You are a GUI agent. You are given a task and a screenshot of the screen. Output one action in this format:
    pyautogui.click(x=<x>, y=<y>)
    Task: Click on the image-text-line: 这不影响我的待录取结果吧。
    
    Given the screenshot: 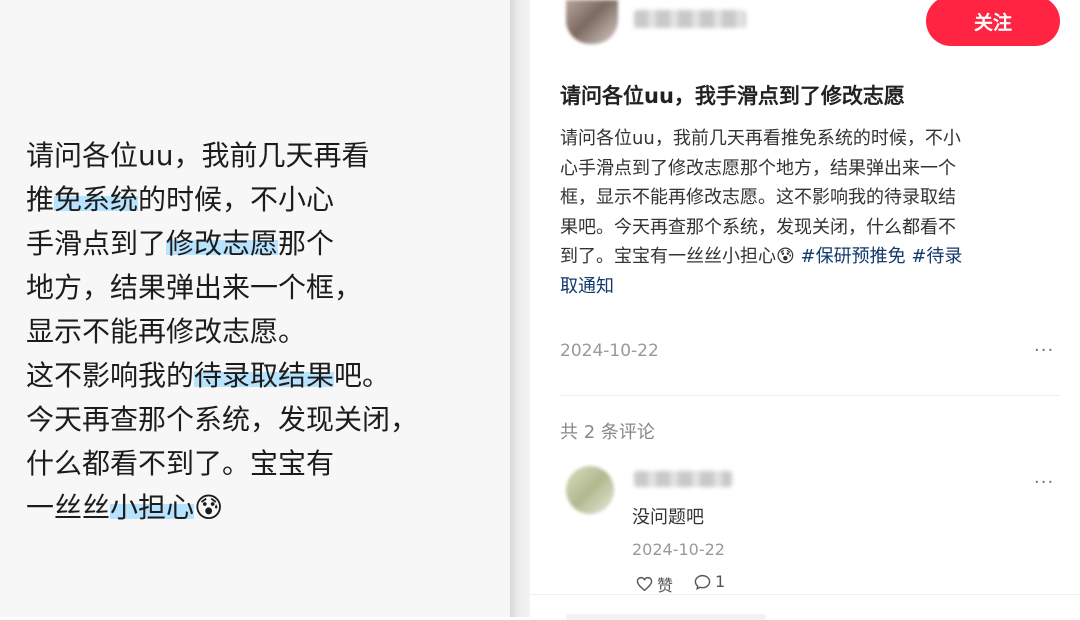 What is the action you would take?
    pyautogui.click(x=222, y=376)
    